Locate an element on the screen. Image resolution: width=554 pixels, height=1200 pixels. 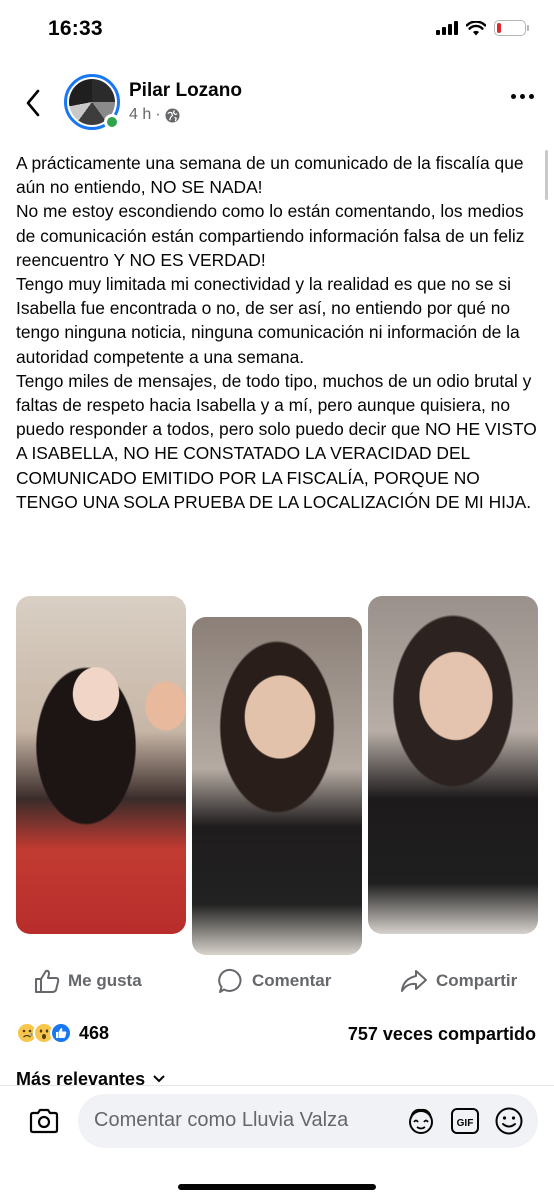
avatar-sticker-icon is located at coordinates (421, 1121).